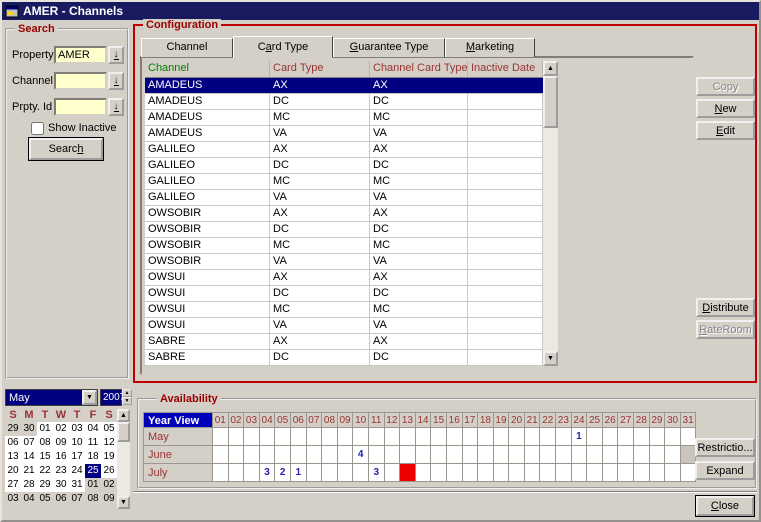 Image resolution: width=761 pixels, height=522 pixels. I want to click on calendar-scroll-down-icon: ▼, so click(123, 502).